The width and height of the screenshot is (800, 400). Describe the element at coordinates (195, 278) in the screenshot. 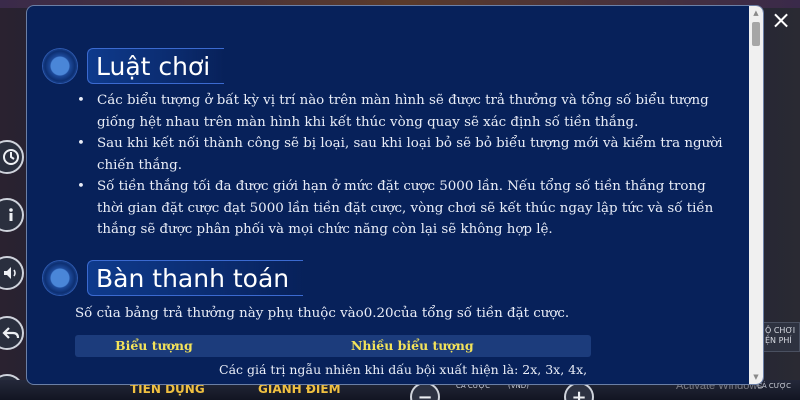

I see `paytable-section-title: Bàn thanh toán` at that location.